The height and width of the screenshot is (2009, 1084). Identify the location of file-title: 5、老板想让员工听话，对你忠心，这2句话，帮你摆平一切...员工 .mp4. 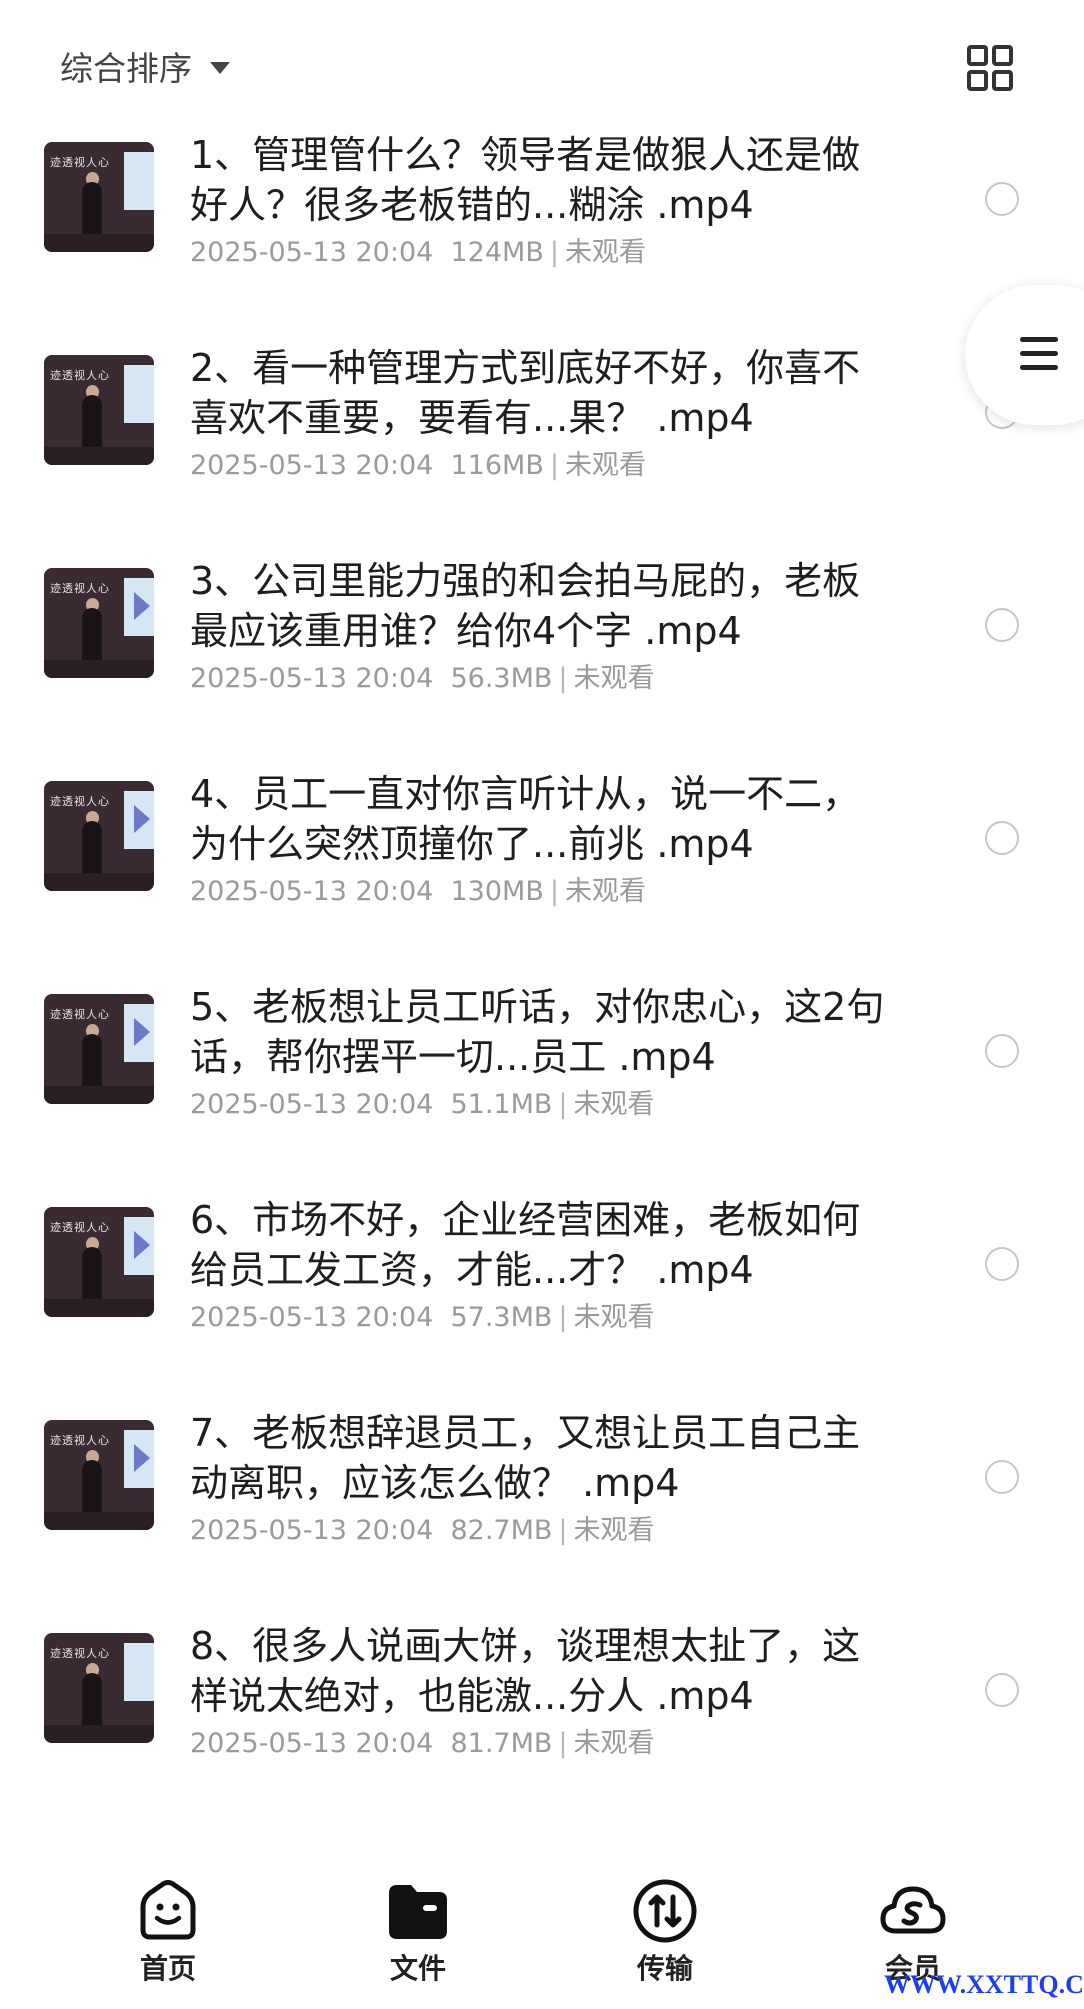
(537, 1032).